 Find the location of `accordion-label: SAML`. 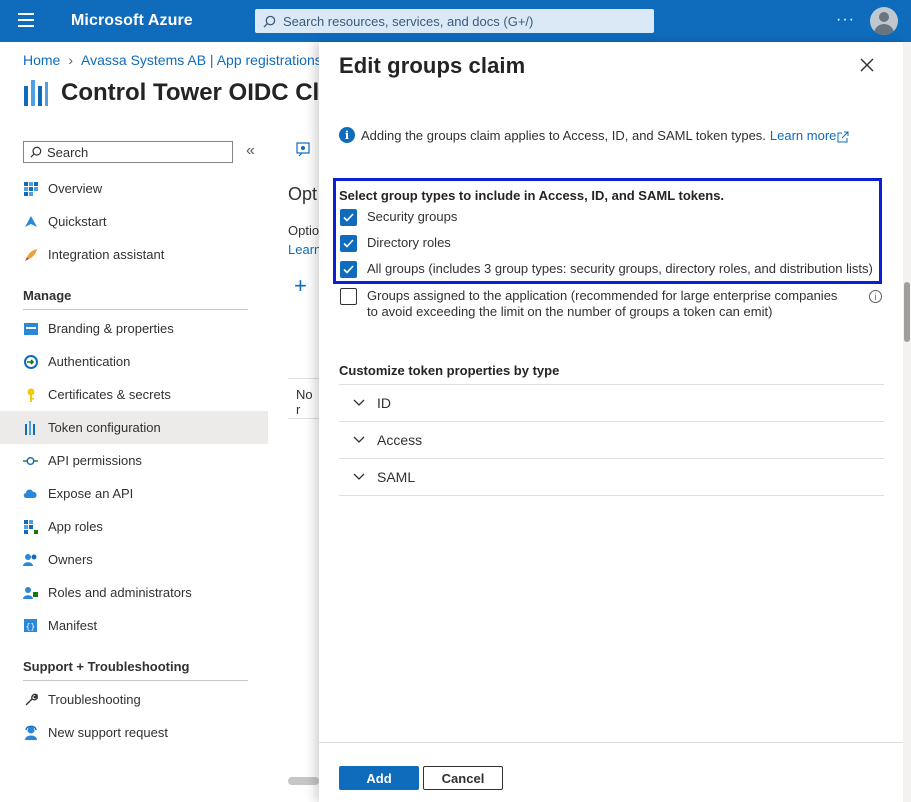

accordion-label: SAML is located at coordinates (396, 477).